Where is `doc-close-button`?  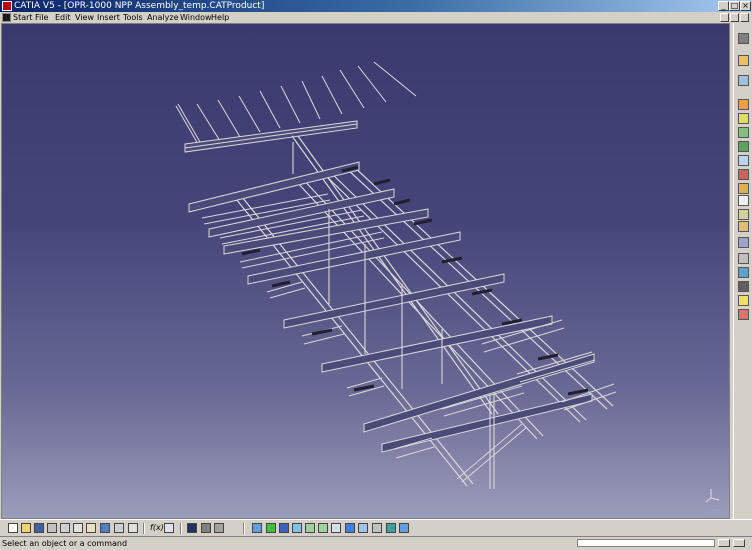
doc-close-button is located at coordinates (744, 17).